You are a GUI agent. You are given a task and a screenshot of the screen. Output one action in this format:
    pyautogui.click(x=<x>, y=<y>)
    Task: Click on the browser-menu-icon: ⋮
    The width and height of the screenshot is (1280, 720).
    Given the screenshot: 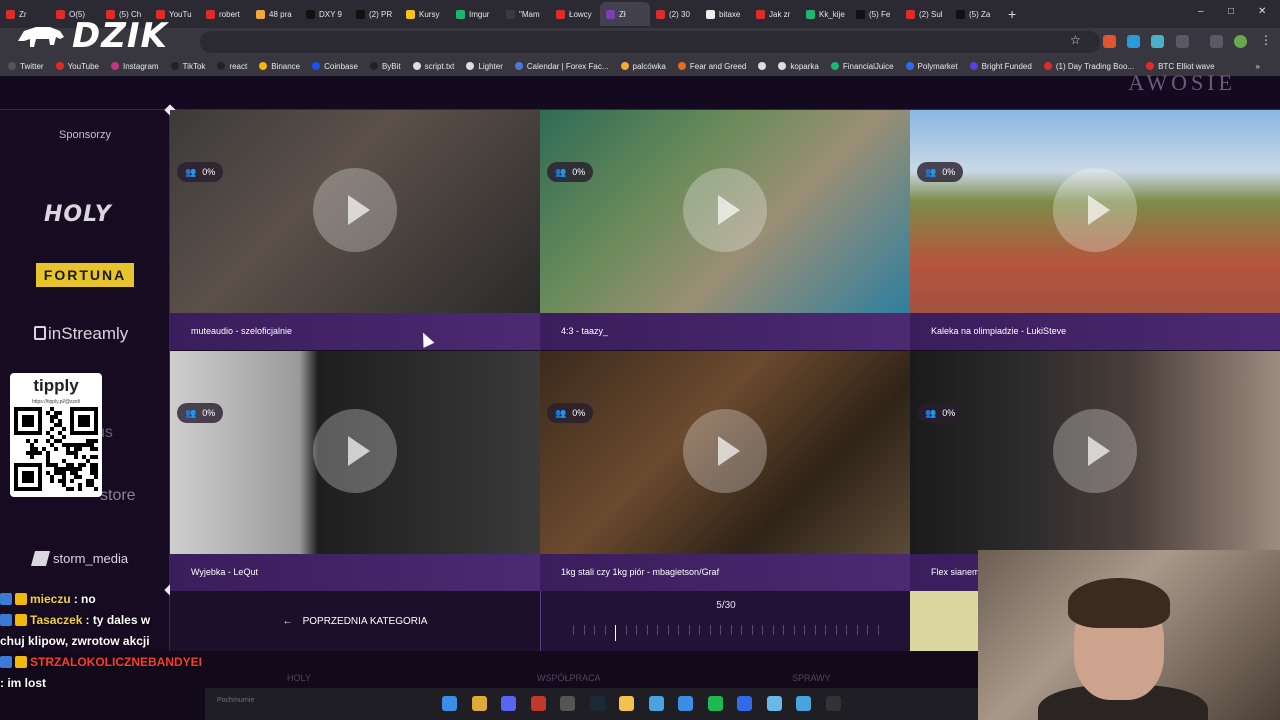 What is the action you would take?
    pyautogui.click(x=1266, y=40)
    